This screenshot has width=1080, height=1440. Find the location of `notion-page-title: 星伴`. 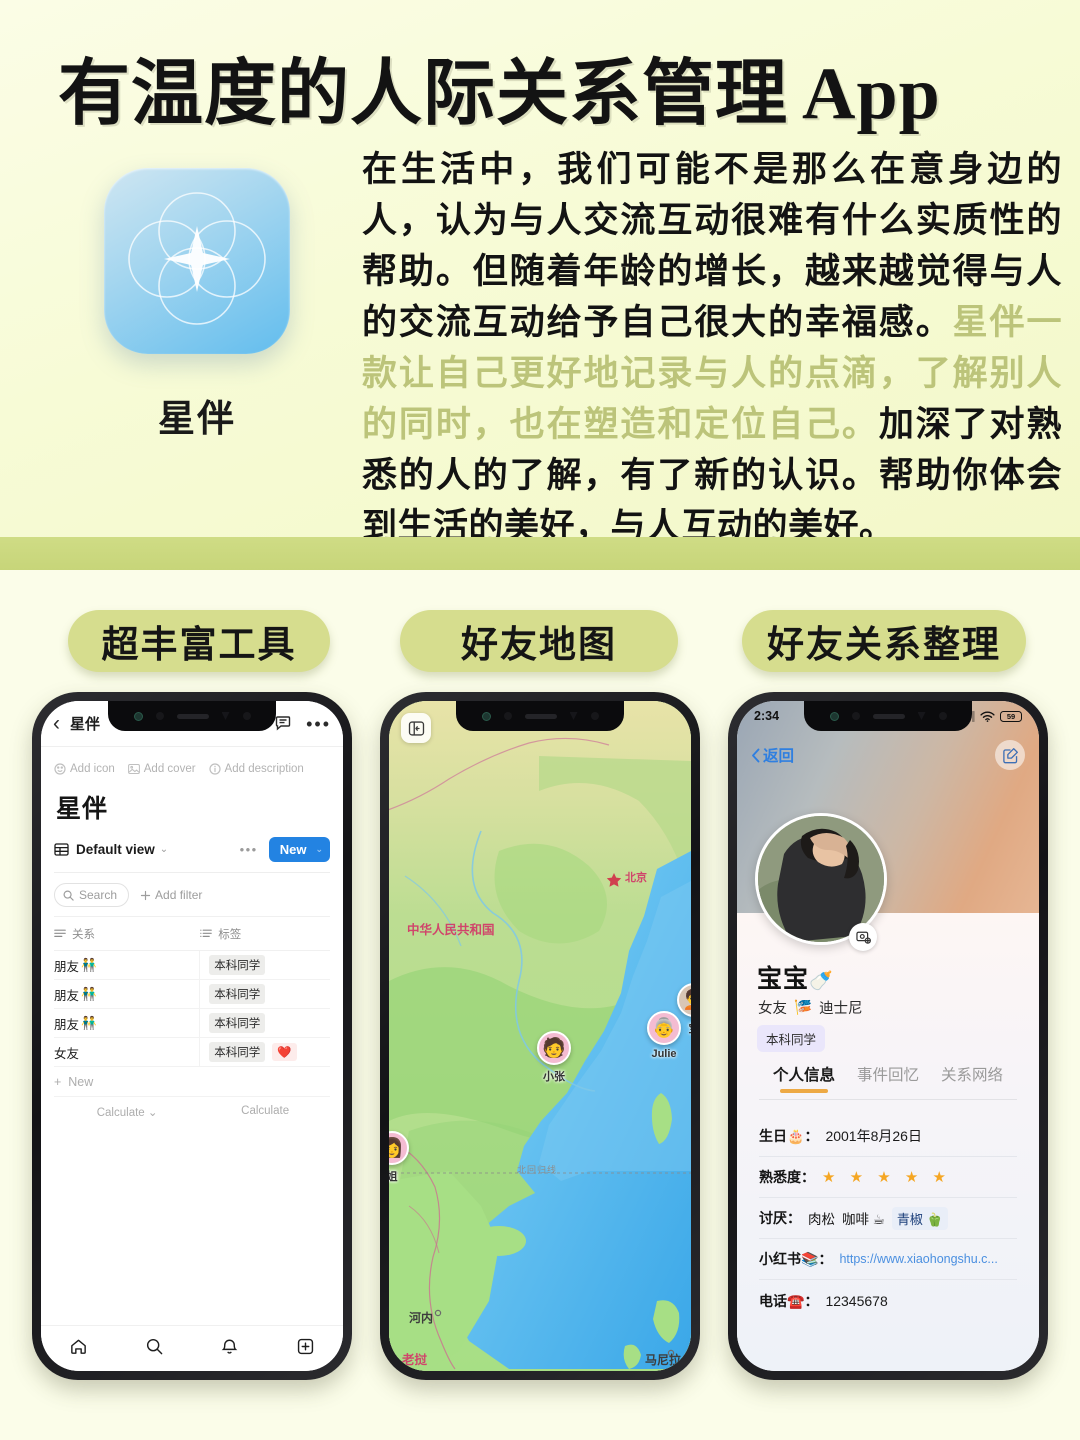

notion-page-title: 星伴 is located at coordinates (193, 807).